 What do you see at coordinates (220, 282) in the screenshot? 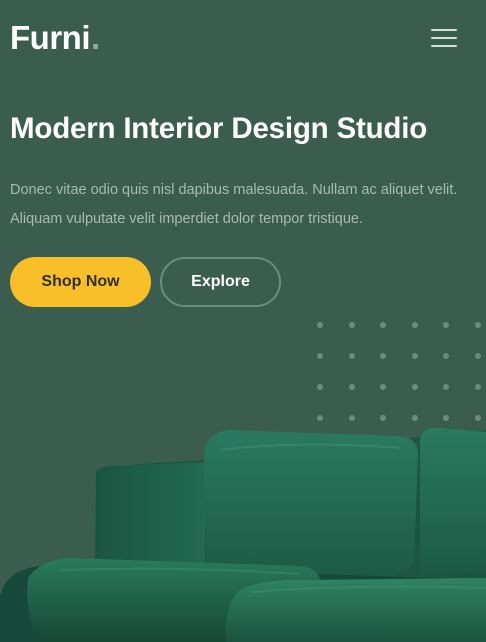
I see `explore-button: Explore` at bounding box center [220, 282].